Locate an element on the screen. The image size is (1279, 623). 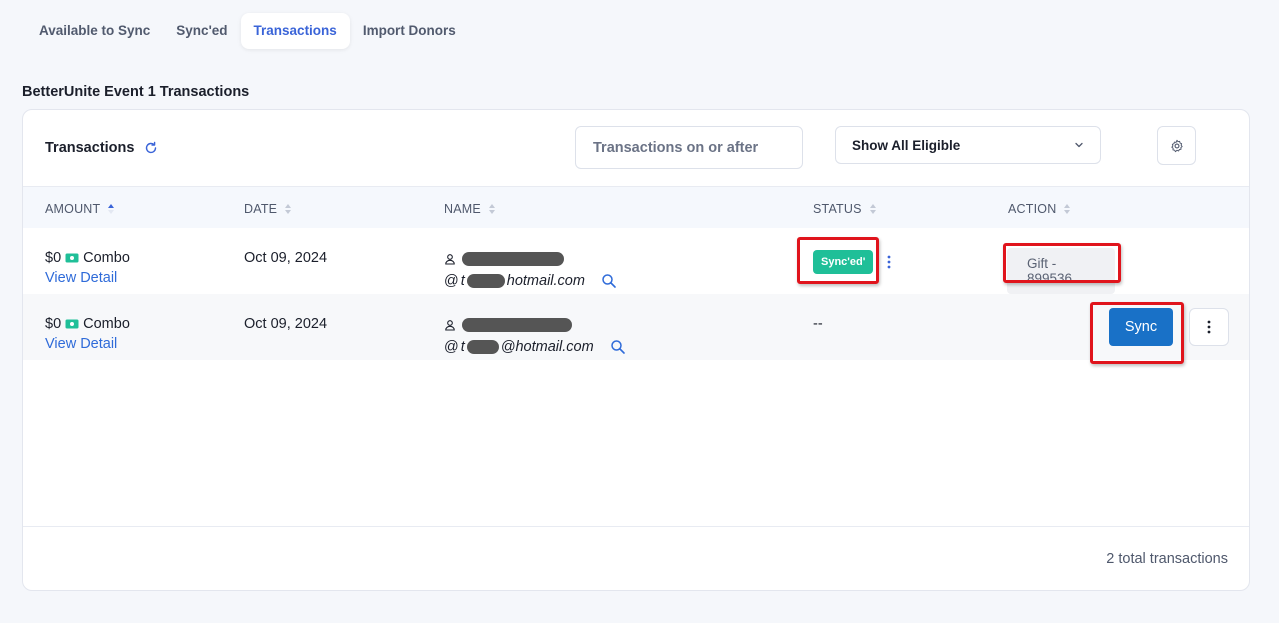
tab-available-to-sync: Available to Sync is located at coordinates (94, 31).